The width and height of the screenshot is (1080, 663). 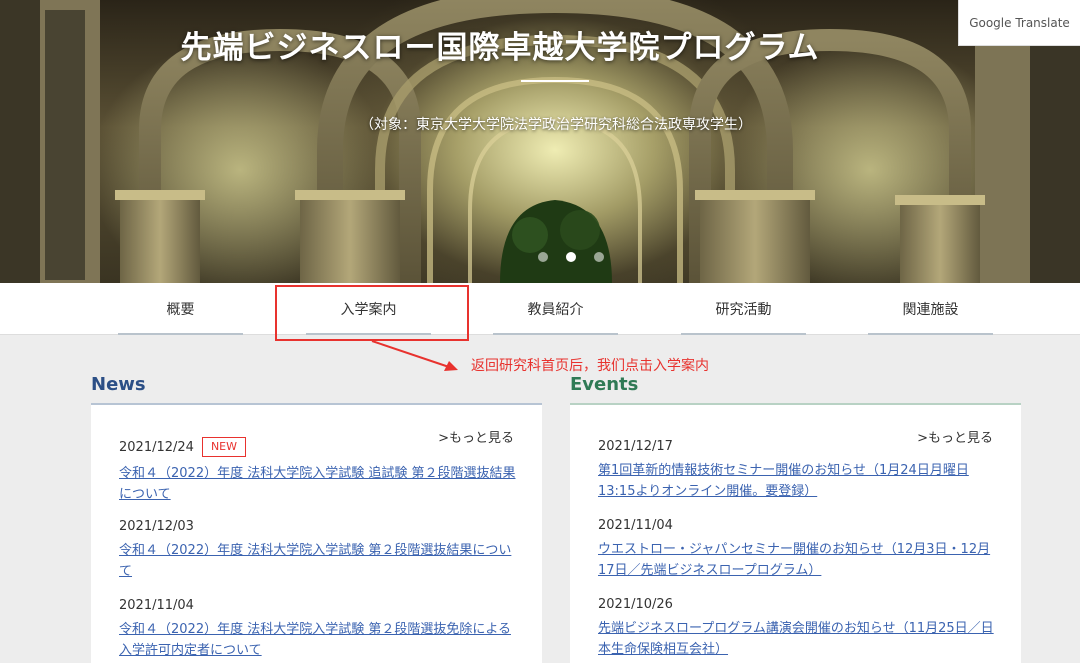 I want to click on news-link: 令和４（2022）年度 法科大学院入学試験 第２段階選抜結果について, so click(x=319, y=561).